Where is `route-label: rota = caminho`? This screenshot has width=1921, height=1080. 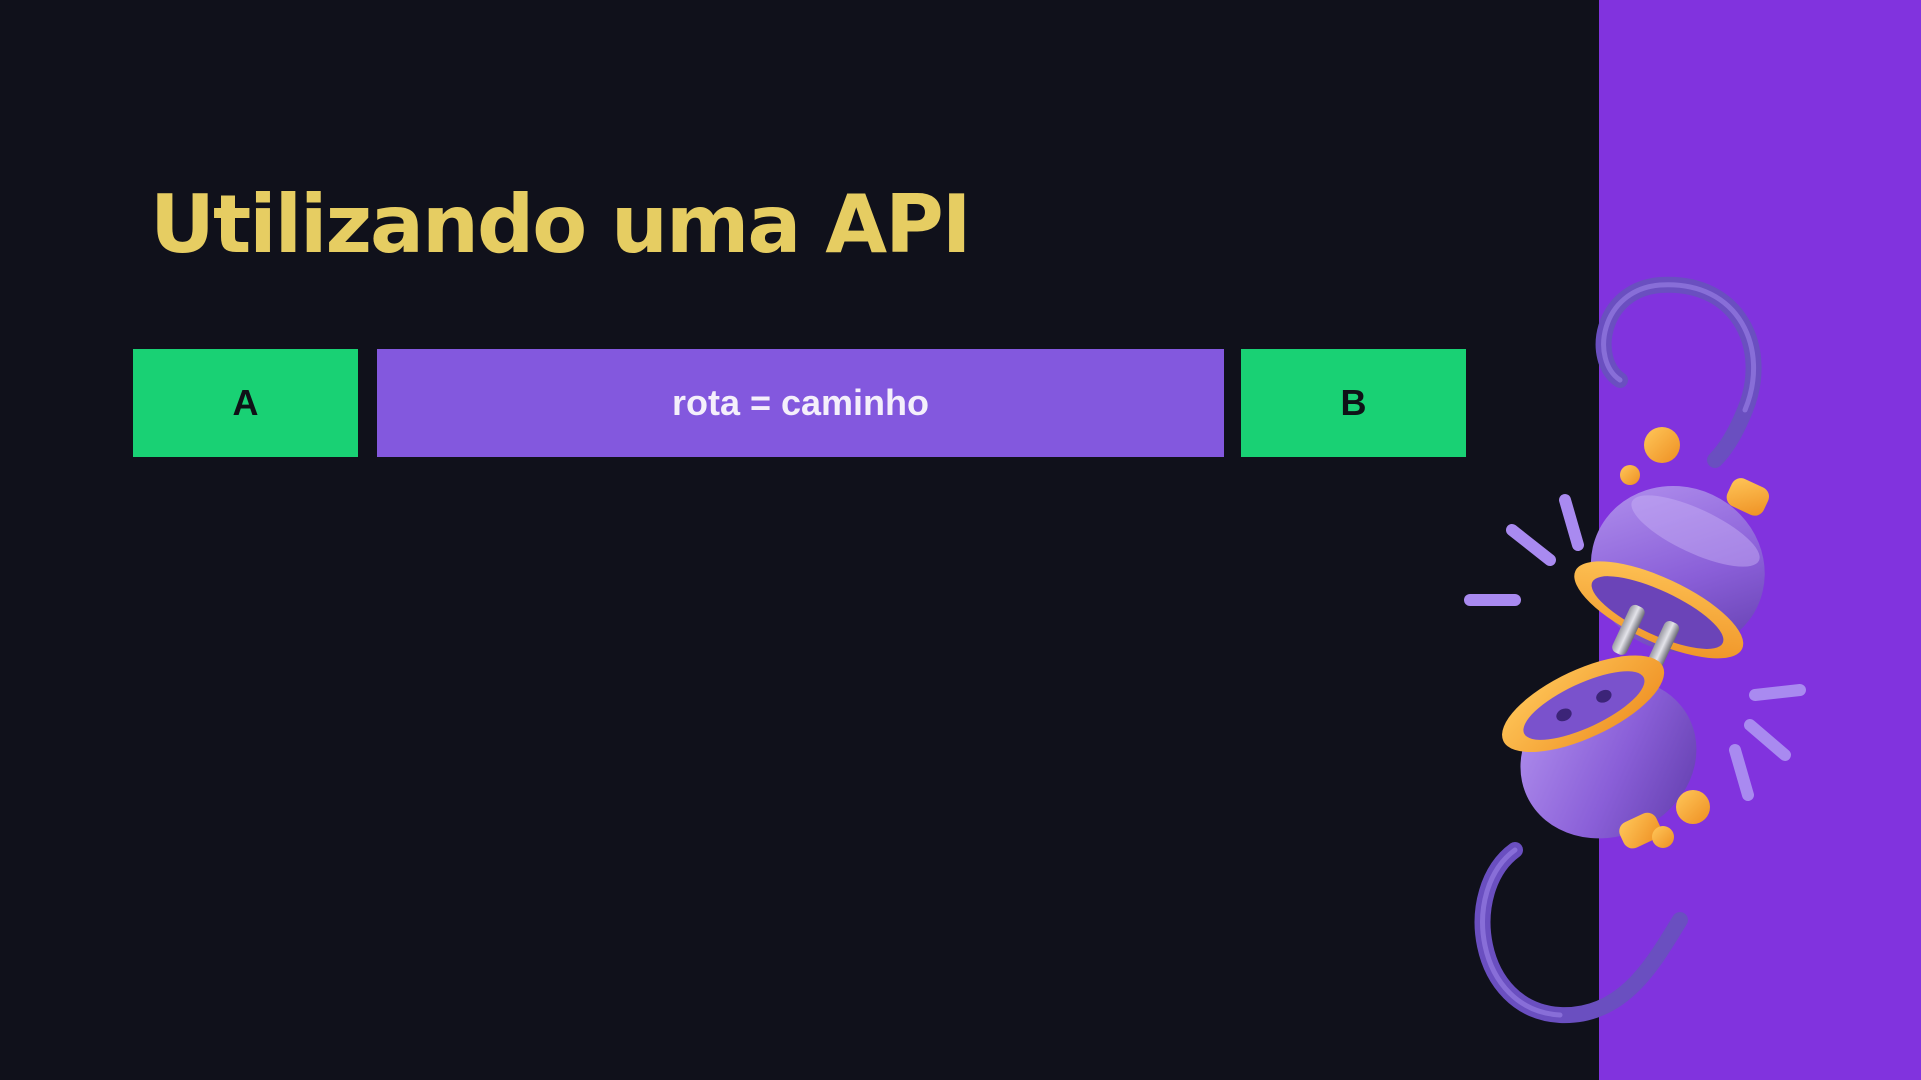 route-label: rota = caminho is located at coordinates (800, 402).